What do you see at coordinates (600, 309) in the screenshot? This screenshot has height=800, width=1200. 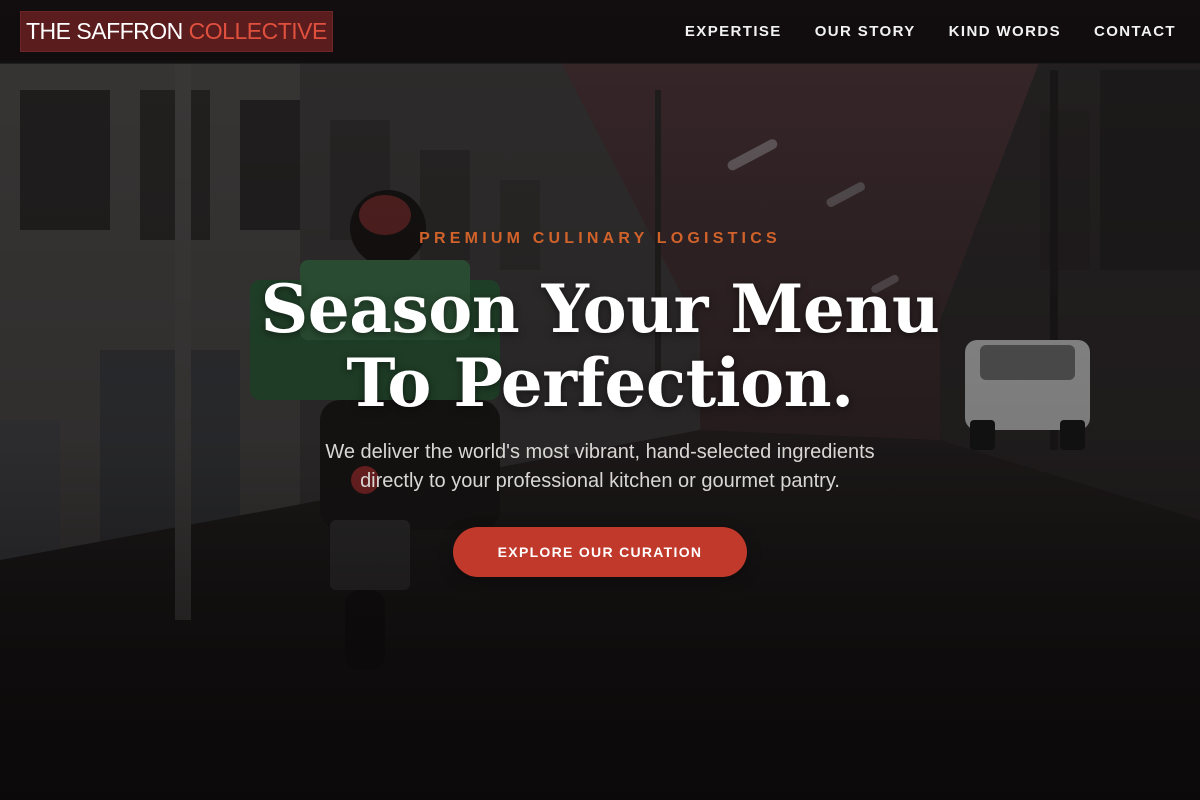 I see `hero-headline-line-1: Season Your Menu` at bounding box center [600, 309].